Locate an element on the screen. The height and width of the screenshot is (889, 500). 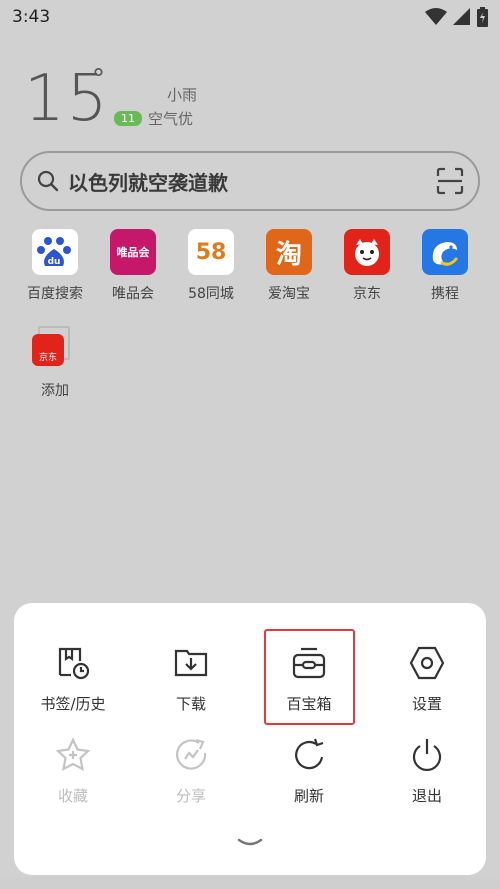
taobao-icon: 淘 is located at coordinates (289, 252).